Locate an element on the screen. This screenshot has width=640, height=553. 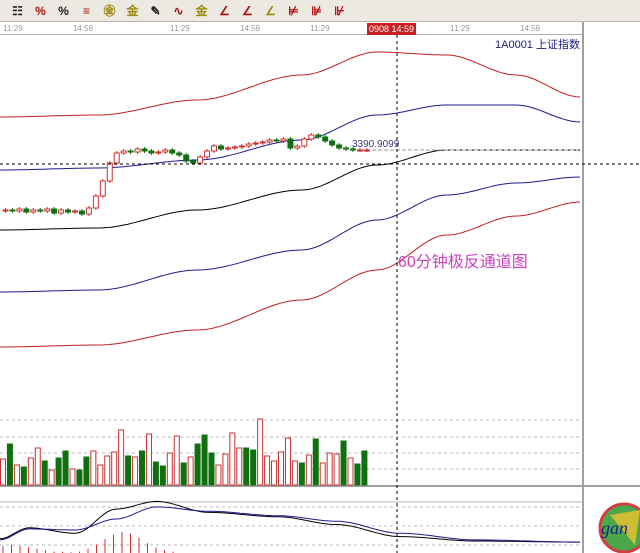
gan-logo-text: gan is located at coordinates (614, 528).